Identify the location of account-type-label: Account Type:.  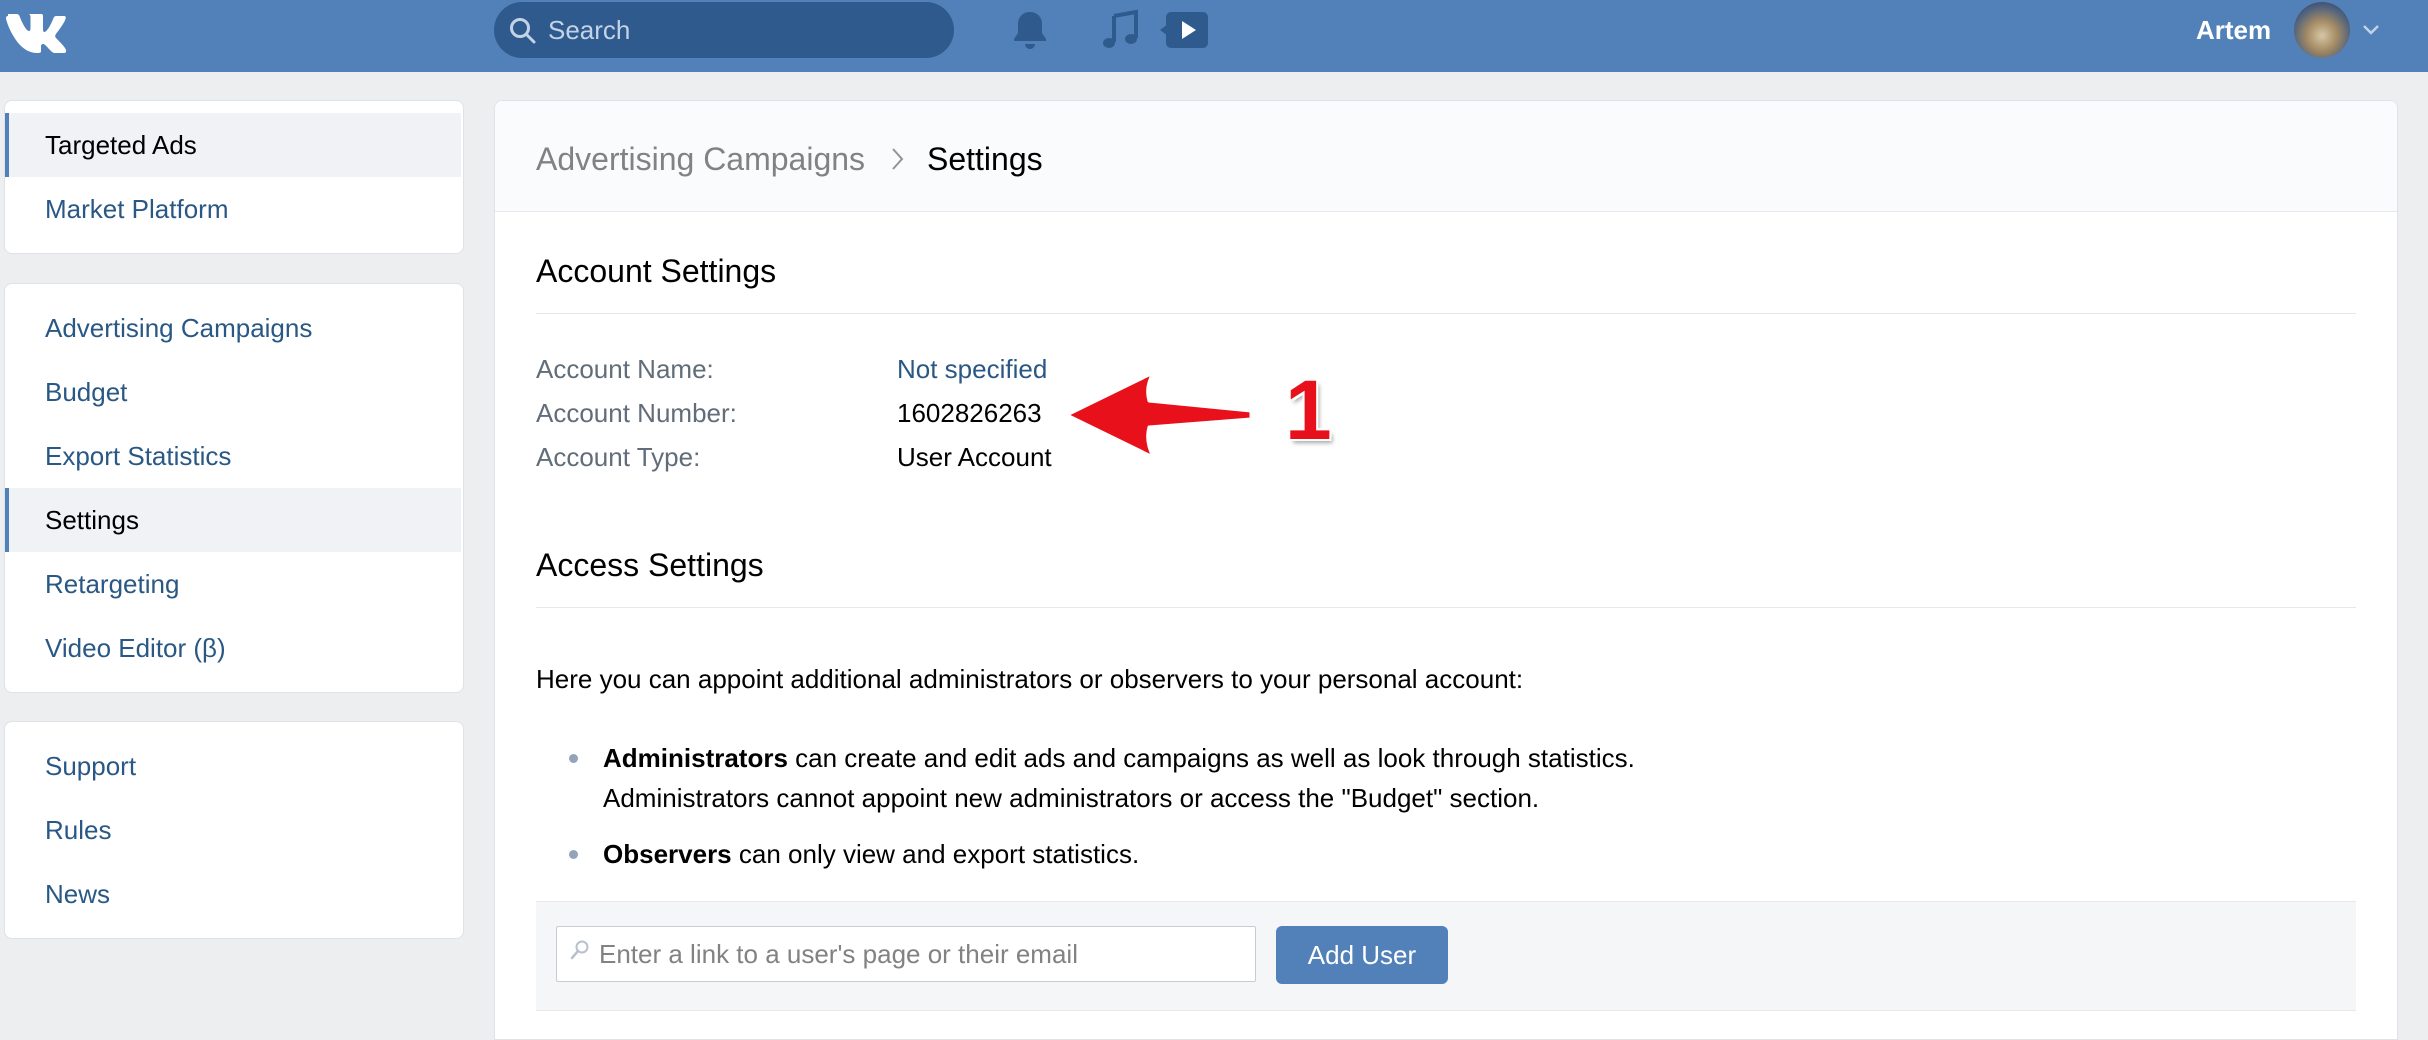
(618, 457).